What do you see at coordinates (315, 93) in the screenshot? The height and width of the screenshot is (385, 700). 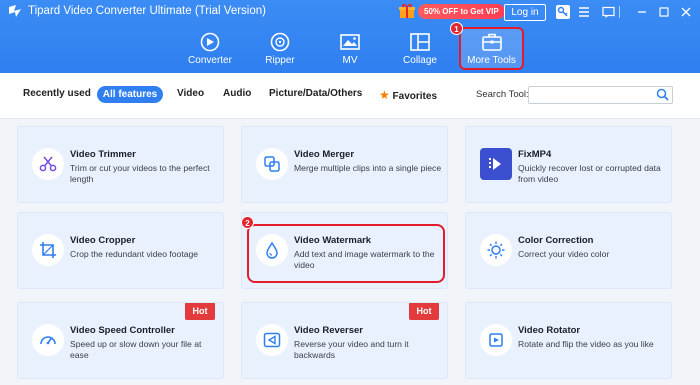 I see `filter-picture-data-others: Picture/Data/Others` at bounding box center [315, 93].